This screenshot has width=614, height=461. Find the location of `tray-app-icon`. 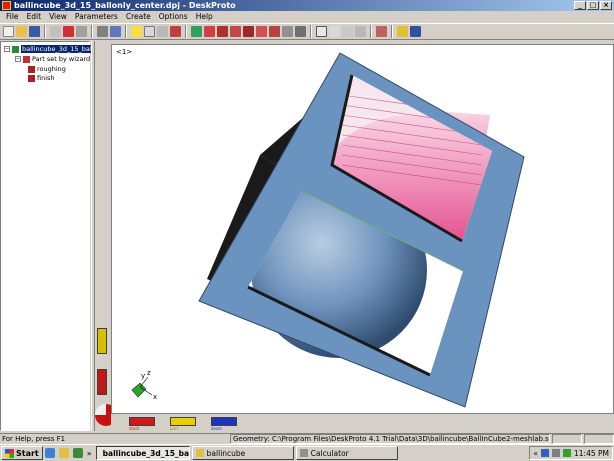

tray-app-icon is located at coordinates (567, 453).